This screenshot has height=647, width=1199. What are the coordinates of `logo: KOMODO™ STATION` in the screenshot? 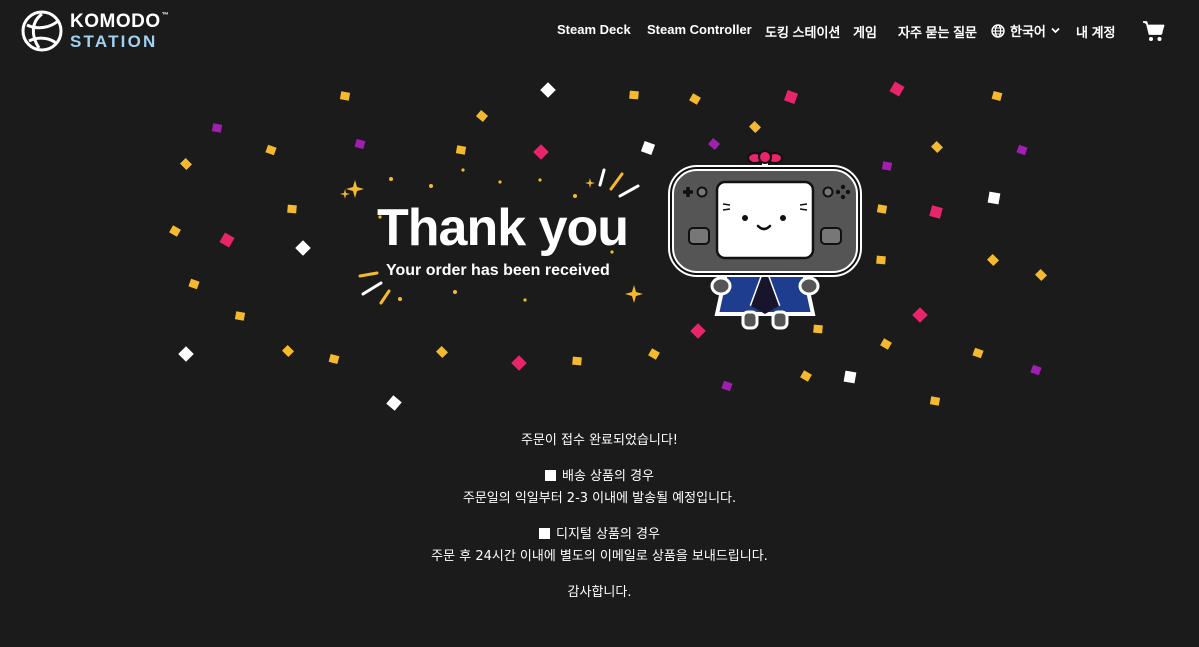 It's located at (95, 31).